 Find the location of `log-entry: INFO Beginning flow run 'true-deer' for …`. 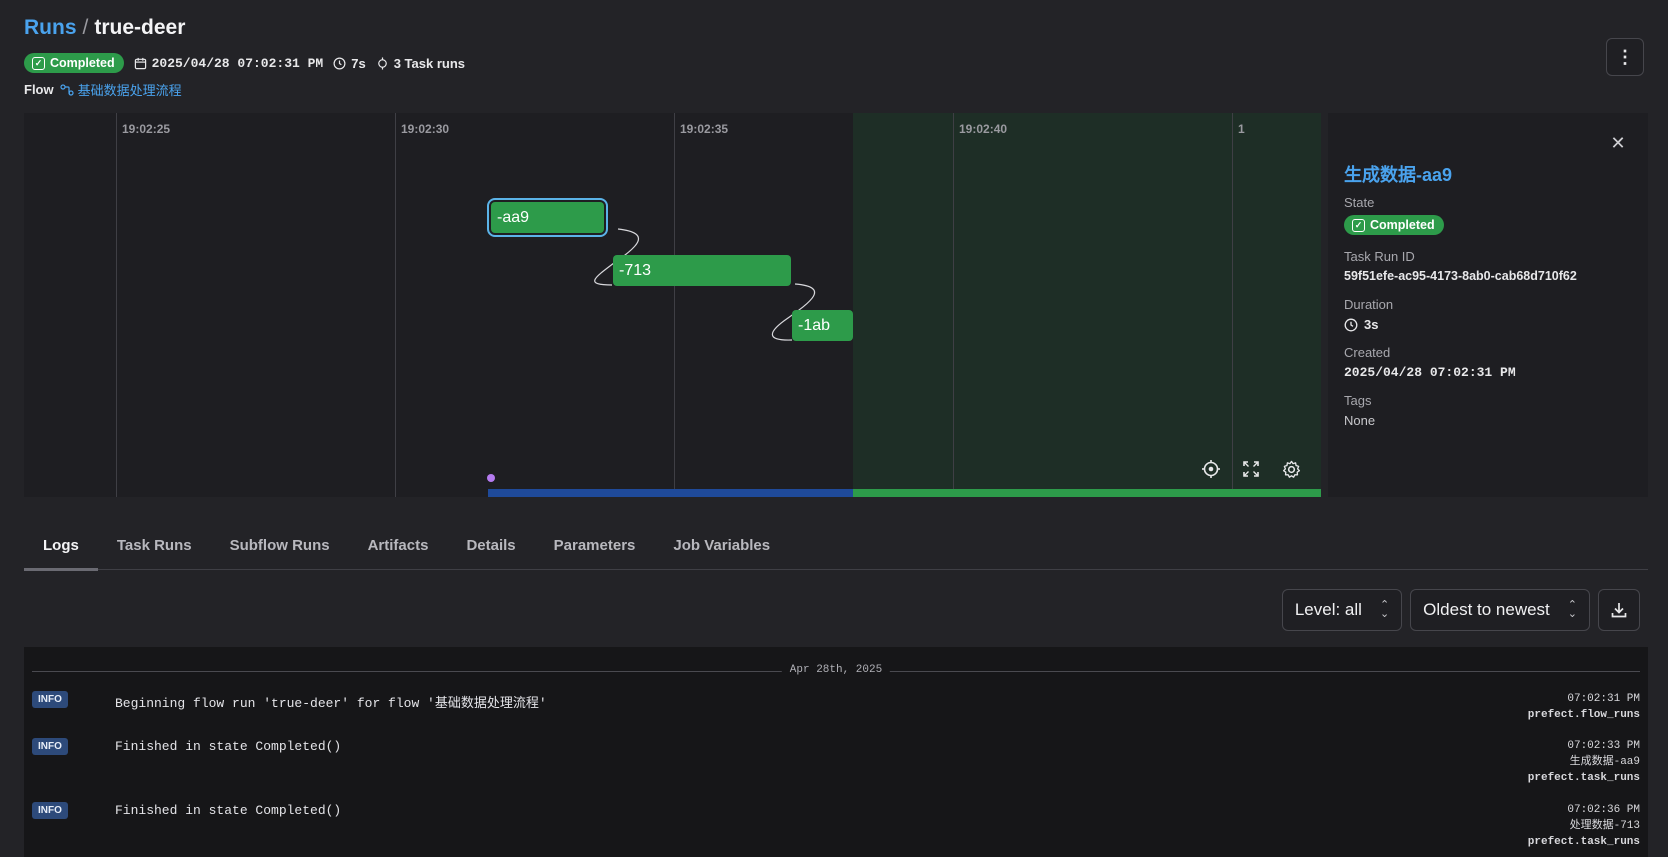

log-entry: INFO Beginning flow run 'true-deer' for … is located at coordinates (836, 711).